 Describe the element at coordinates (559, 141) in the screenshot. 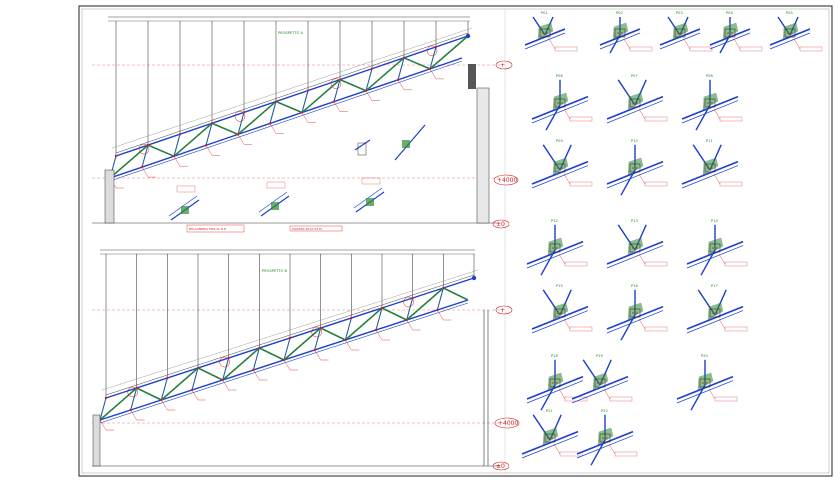

I see `detail-label: P09` at that location.